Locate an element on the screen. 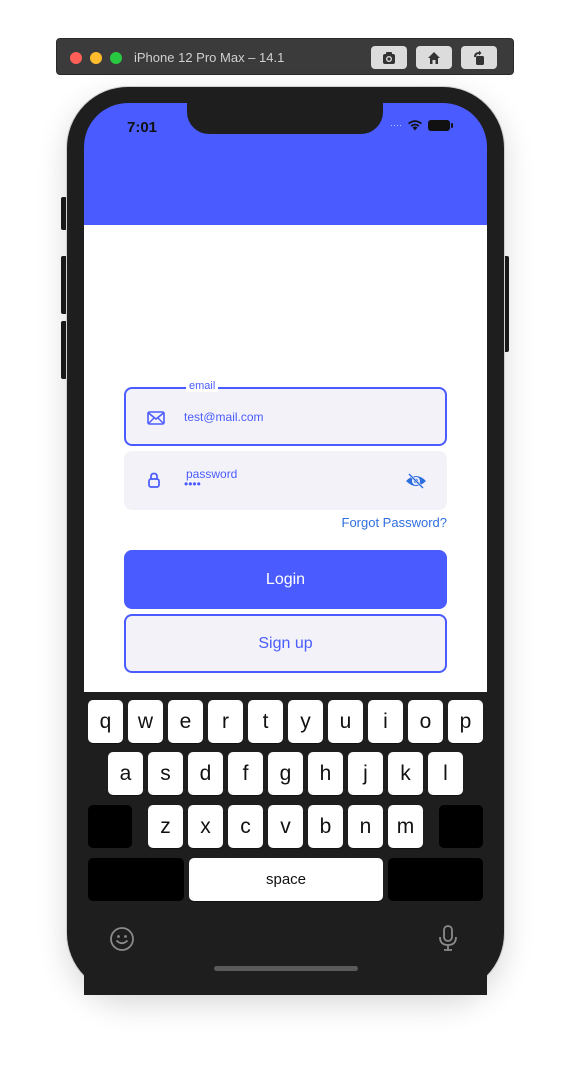 This screenshot has width=570, height=1069. login-button: Login is located at coordinates (285, 579).